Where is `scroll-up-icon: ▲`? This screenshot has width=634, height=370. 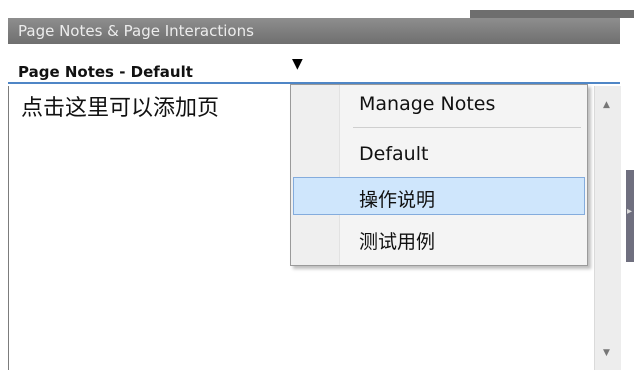
scroll-up-icon: ▲ is located at coordinates (606, 105).